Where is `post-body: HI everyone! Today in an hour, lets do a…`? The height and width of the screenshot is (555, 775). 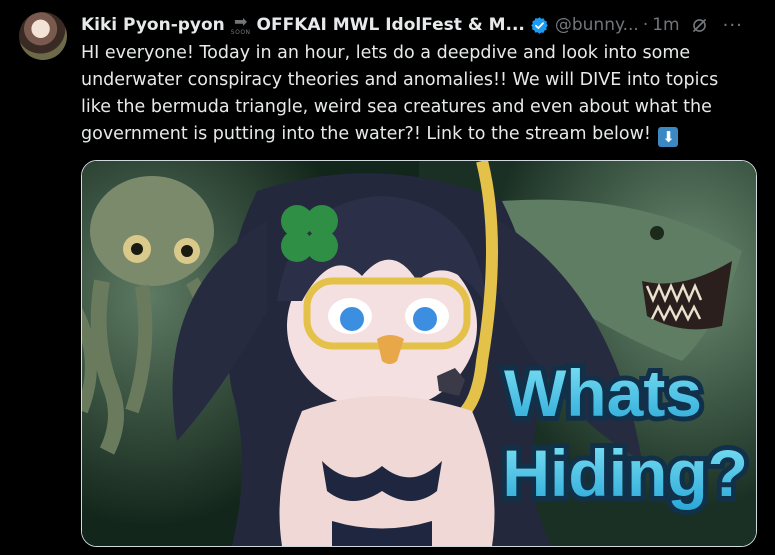
post-body: HI everyone! Today in an hour, lets do a… is located at coordinates (400, 93).